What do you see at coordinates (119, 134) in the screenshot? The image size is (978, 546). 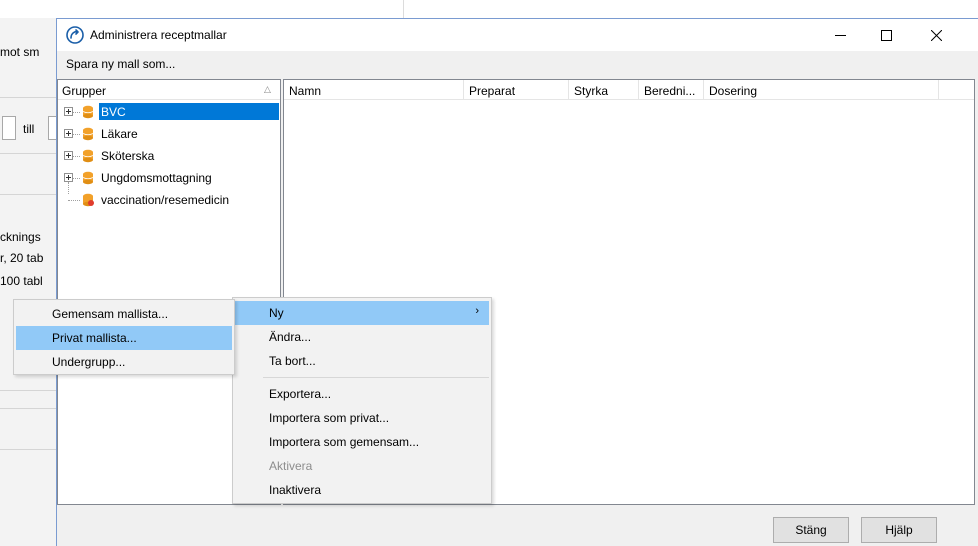 I see `tree-item-label: Läkare` at bounding box center [119, 134].